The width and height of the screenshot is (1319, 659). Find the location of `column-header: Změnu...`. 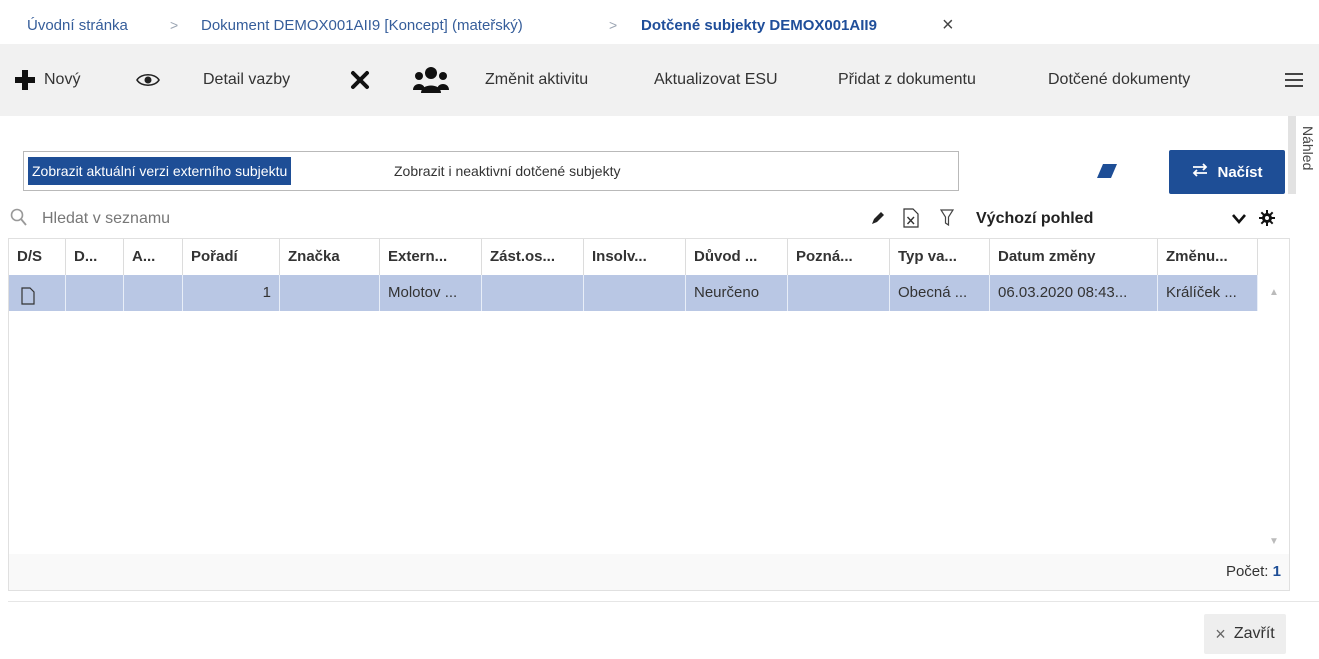

column-header: Změnu... is located at coordinates (1208, 257).